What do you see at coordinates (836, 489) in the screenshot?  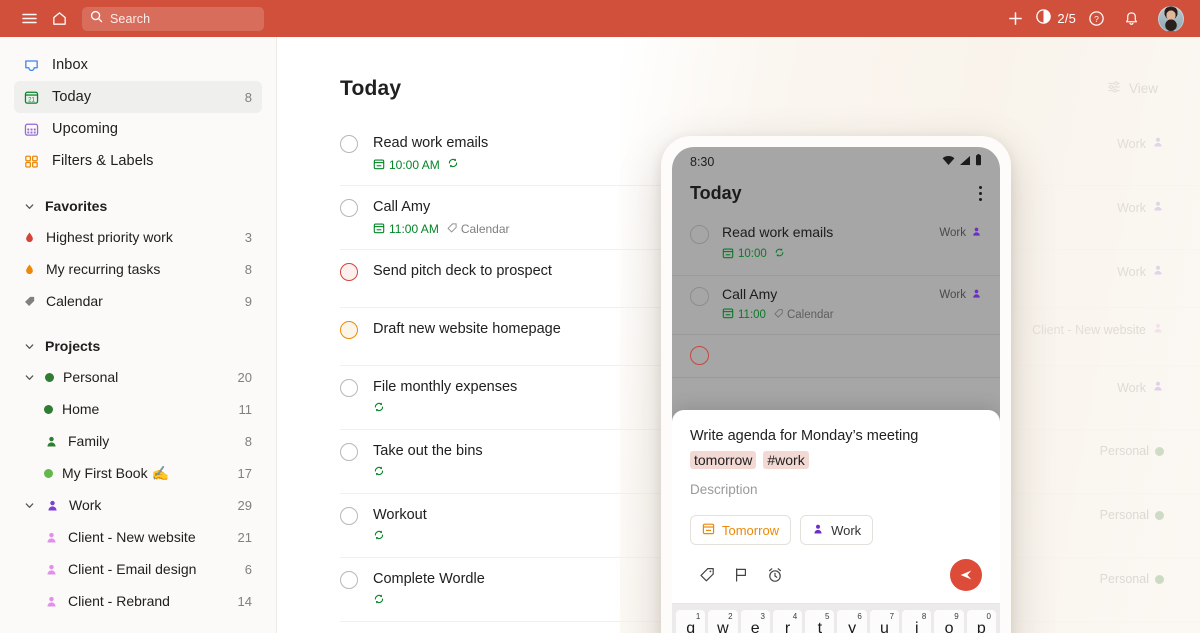 I see `quick-add-description-input: Description` at bounding box center [836, 489].